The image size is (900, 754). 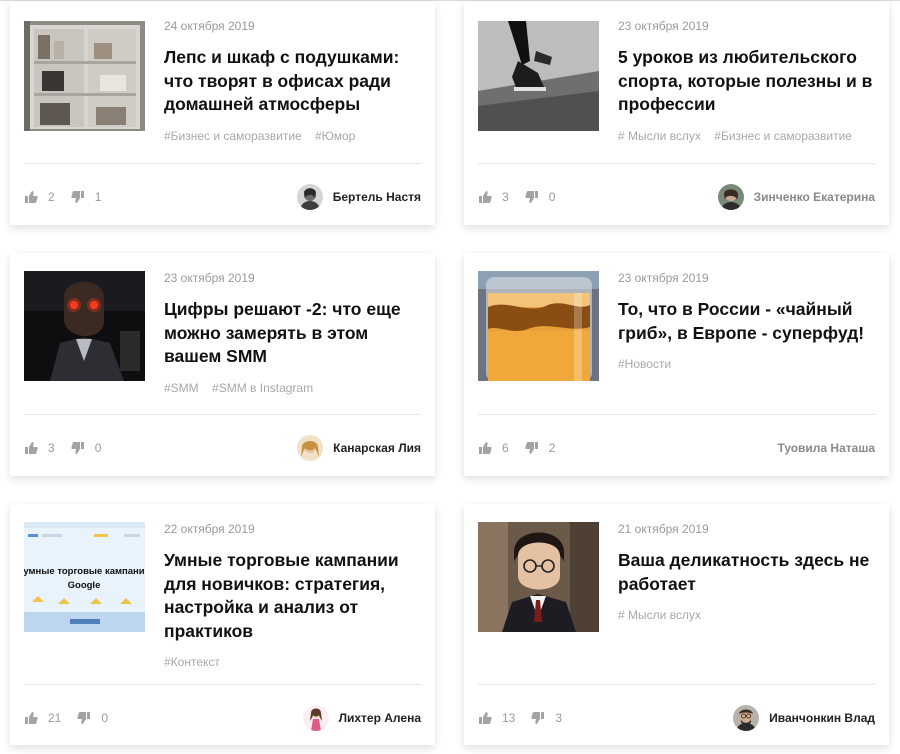 I want to click on article-footer: 21 0 Лихтер Алена, so click(x=222, y=718).